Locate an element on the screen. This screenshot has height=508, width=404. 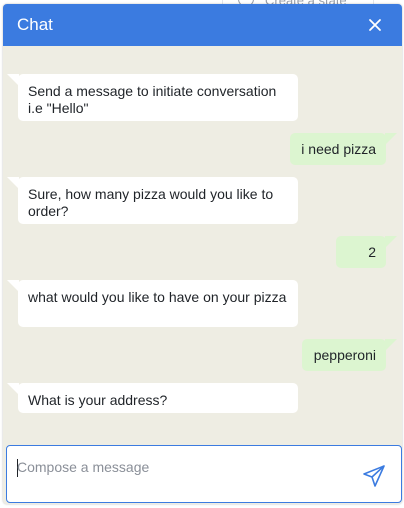
user-message: 2 is located at coordinates (366, 252).